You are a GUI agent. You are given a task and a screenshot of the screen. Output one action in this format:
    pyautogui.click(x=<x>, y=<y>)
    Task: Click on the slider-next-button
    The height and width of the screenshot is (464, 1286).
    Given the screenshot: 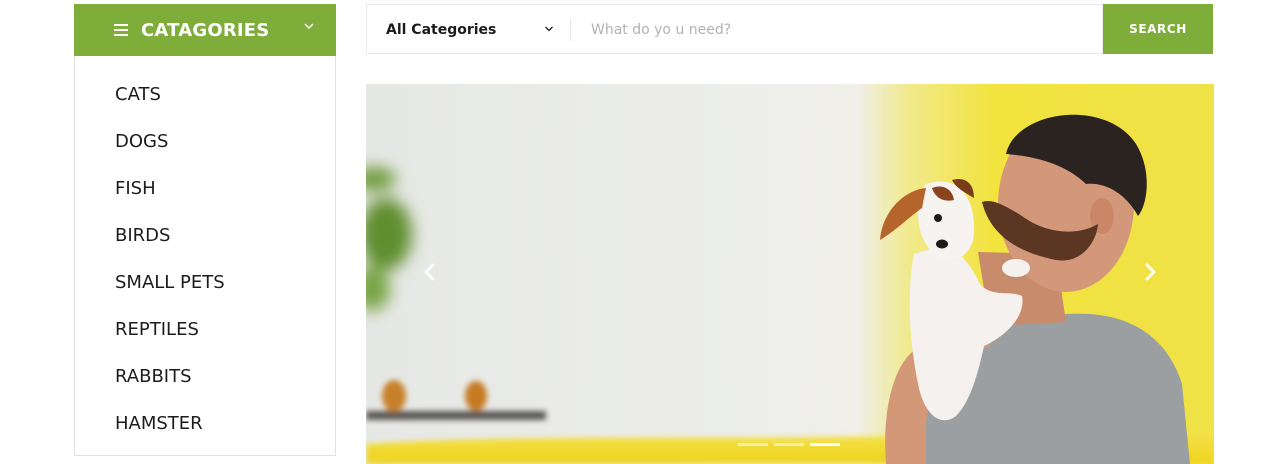 What is the action you would take?
    pyautogui.click(x=1150, y=272)
    